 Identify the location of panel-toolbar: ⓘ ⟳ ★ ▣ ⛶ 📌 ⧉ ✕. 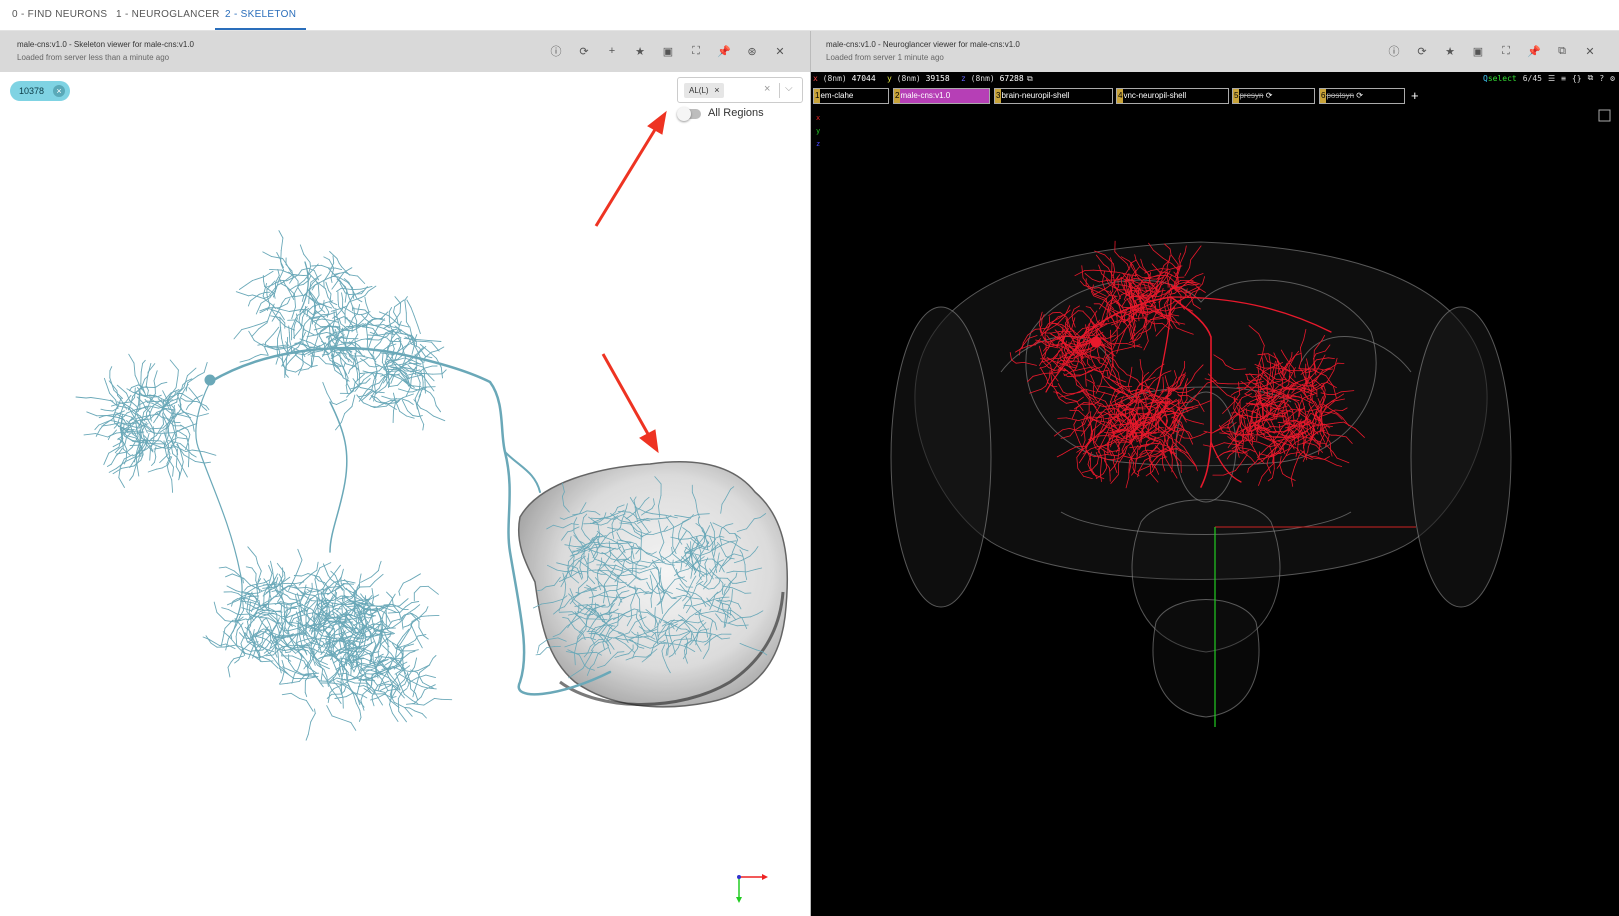
(1492, 51).